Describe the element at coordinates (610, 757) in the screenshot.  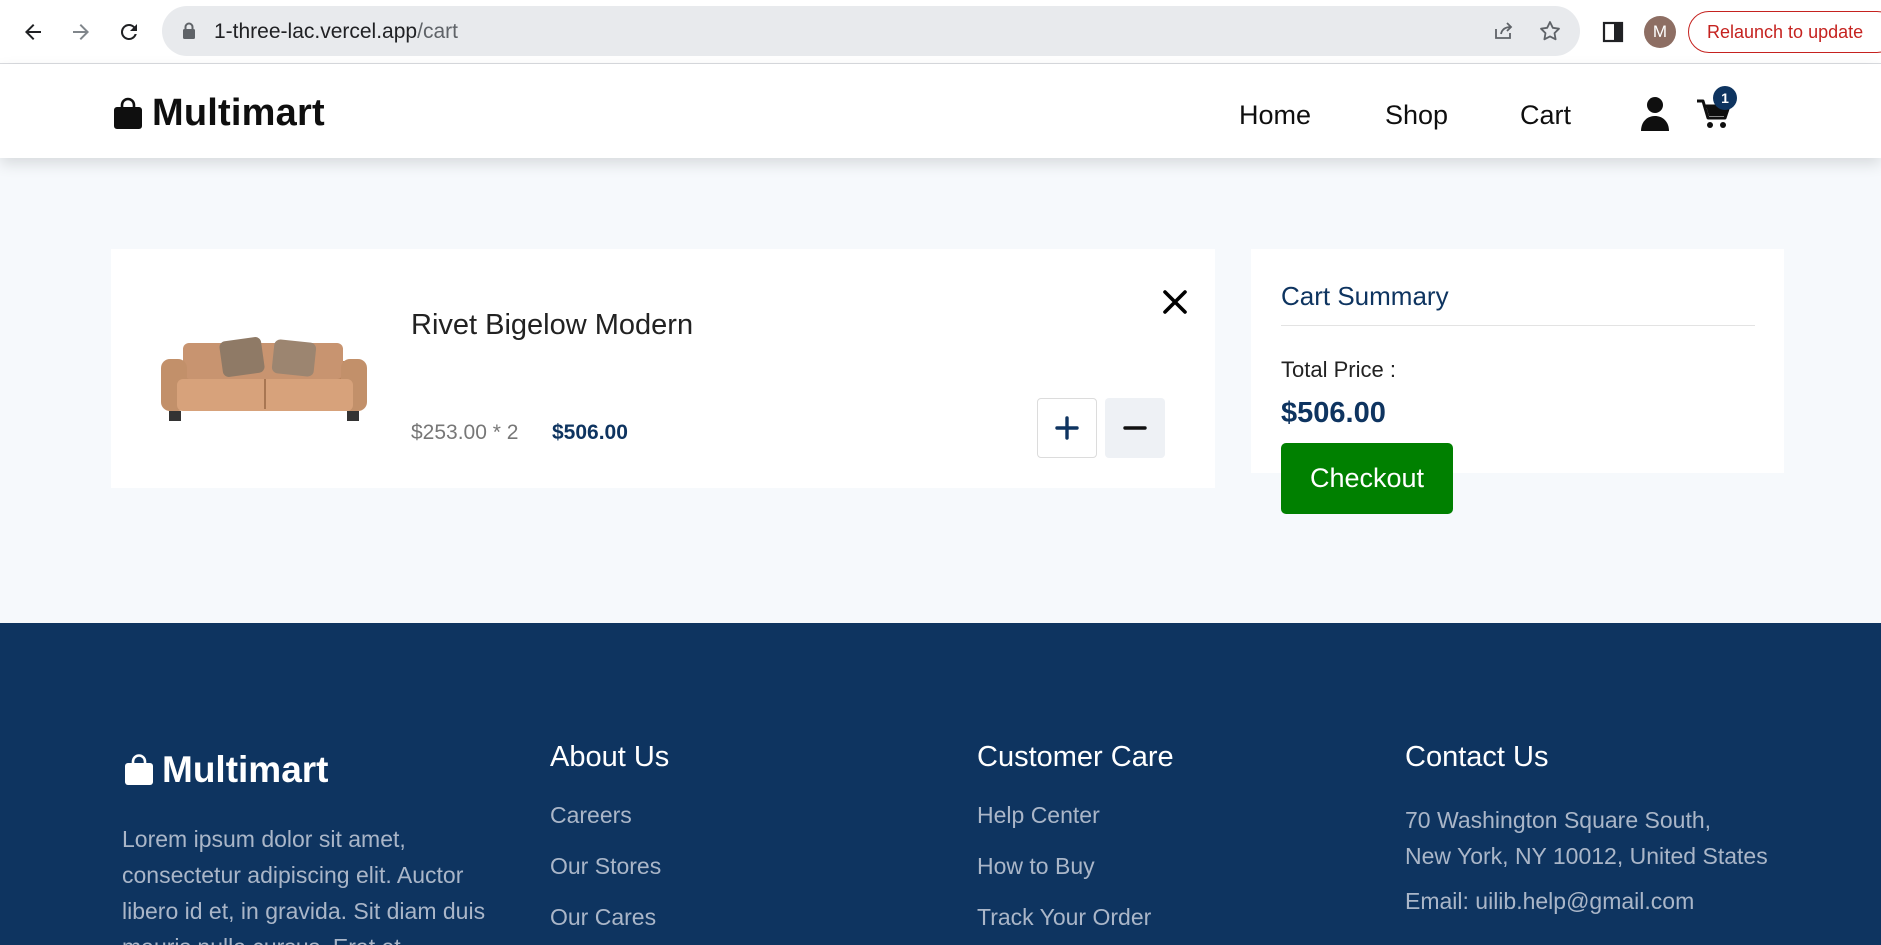
I see `footer-about-heading: About Us` at that location.